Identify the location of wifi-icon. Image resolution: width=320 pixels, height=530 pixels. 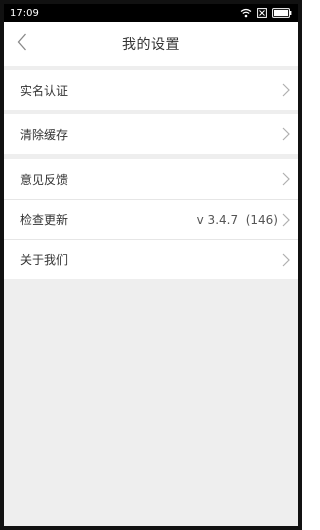
(246, 13).